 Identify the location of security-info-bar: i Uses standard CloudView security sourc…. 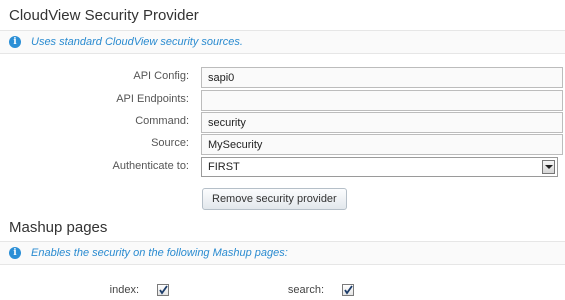
(282, 42).